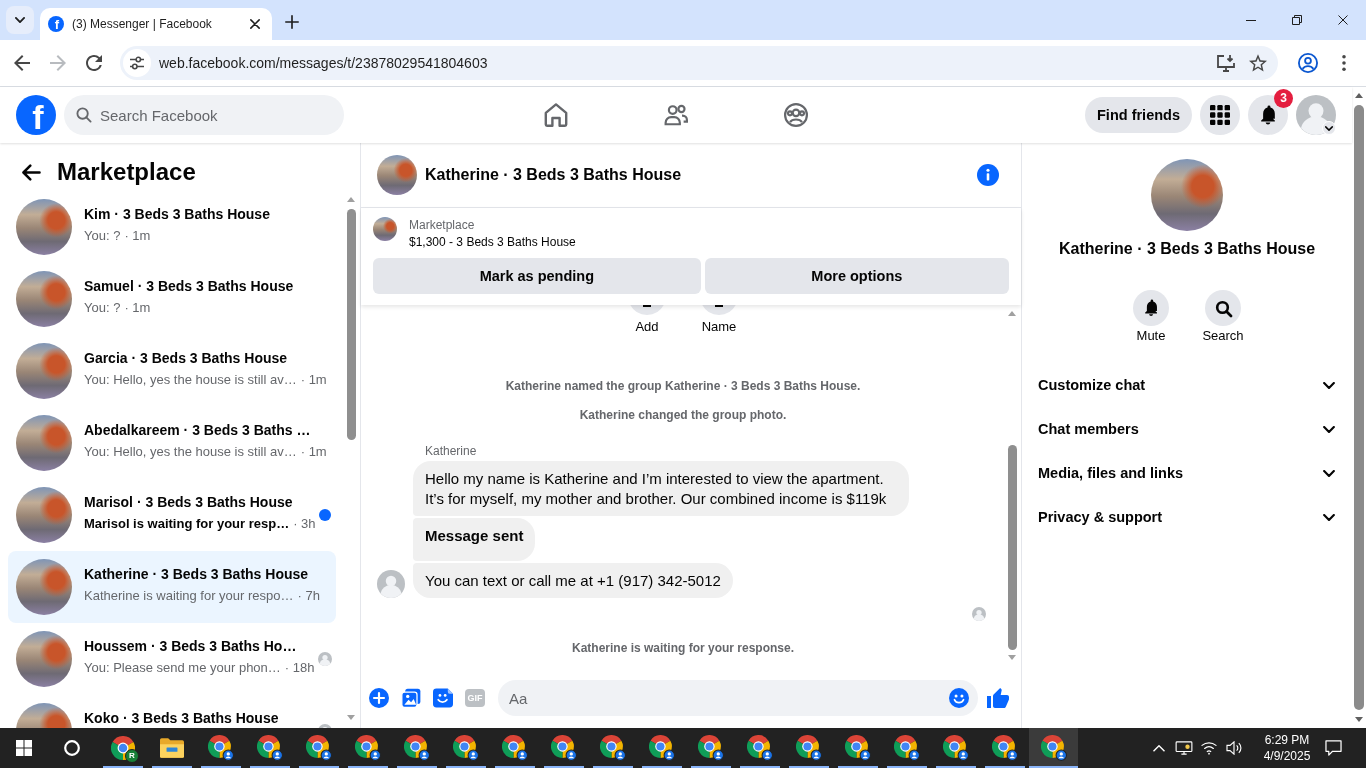 The image size is (1366, 768). What do you see at coordinates (988, 175) in the screenshot?
I see `info-icon` at bounding box center [988, 175].